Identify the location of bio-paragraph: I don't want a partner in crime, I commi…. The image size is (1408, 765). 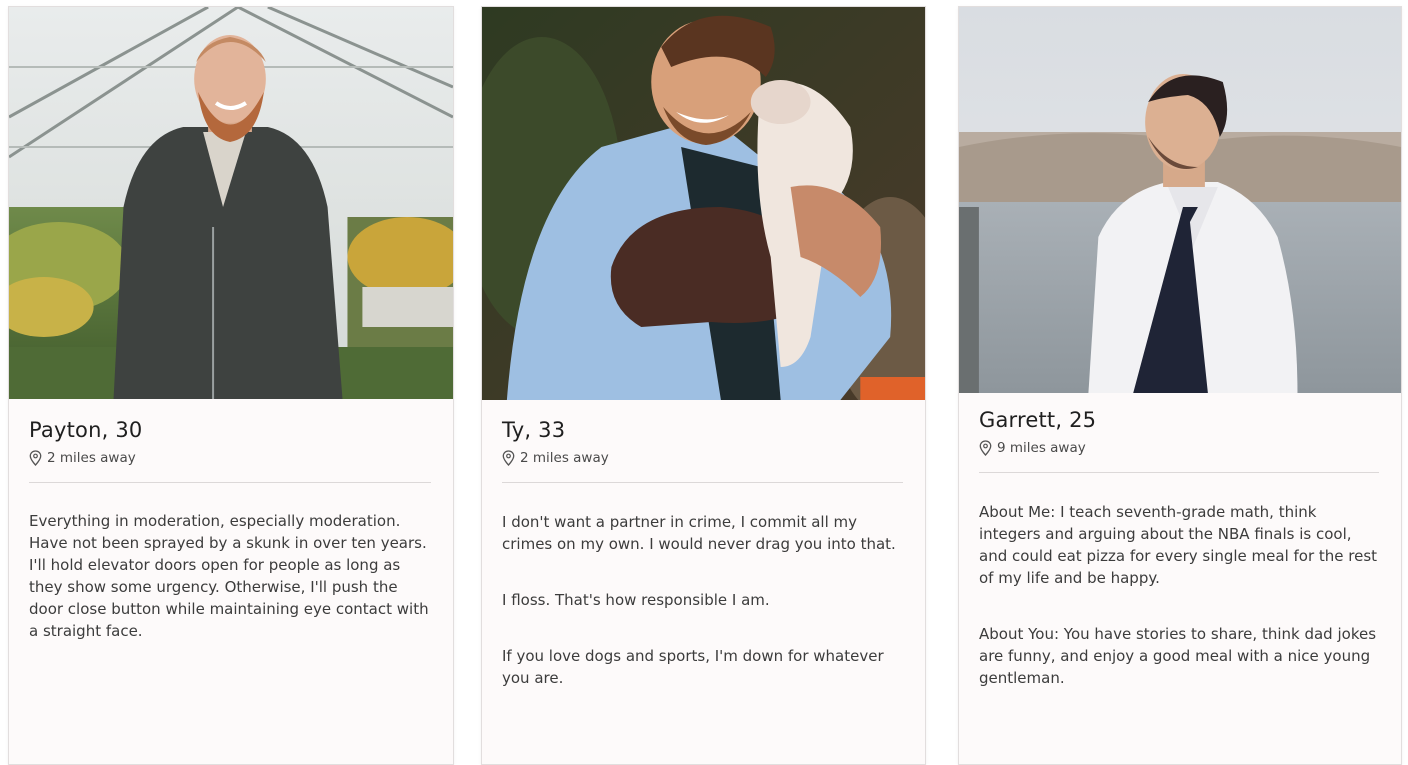
(699, 533).